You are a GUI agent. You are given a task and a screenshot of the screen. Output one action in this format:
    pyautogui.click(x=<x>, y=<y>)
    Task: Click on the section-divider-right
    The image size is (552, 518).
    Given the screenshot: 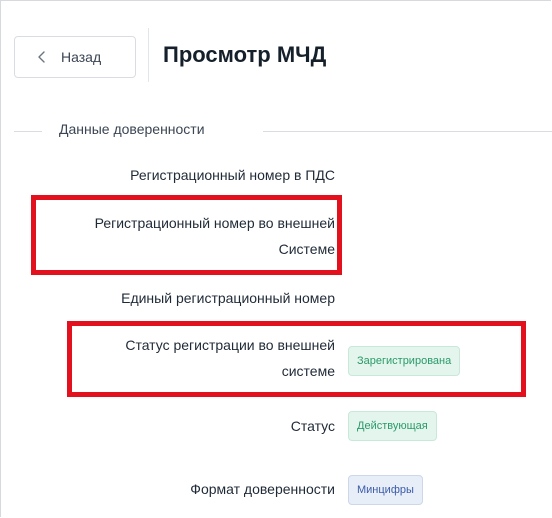 What is the action you would take?
    pyautogui.click(x=407, y=131)
    